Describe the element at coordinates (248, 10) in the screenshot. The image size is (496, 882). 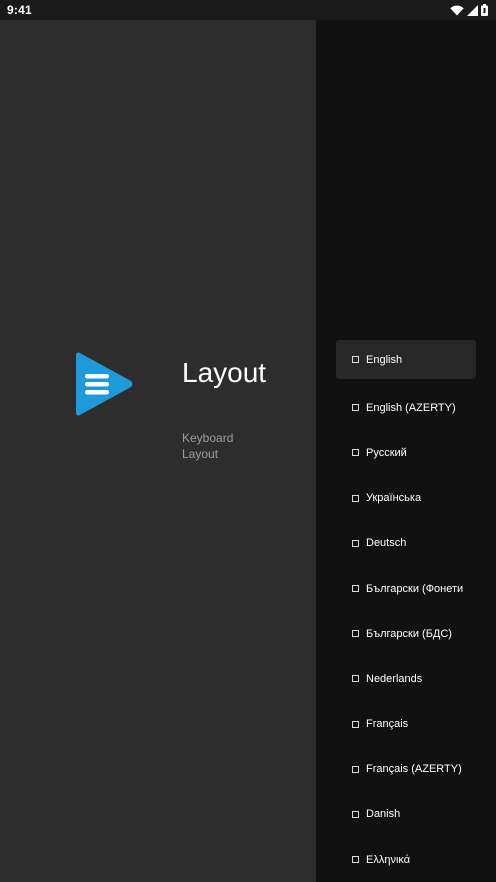
I see `status-bar: 9:41` at that location.